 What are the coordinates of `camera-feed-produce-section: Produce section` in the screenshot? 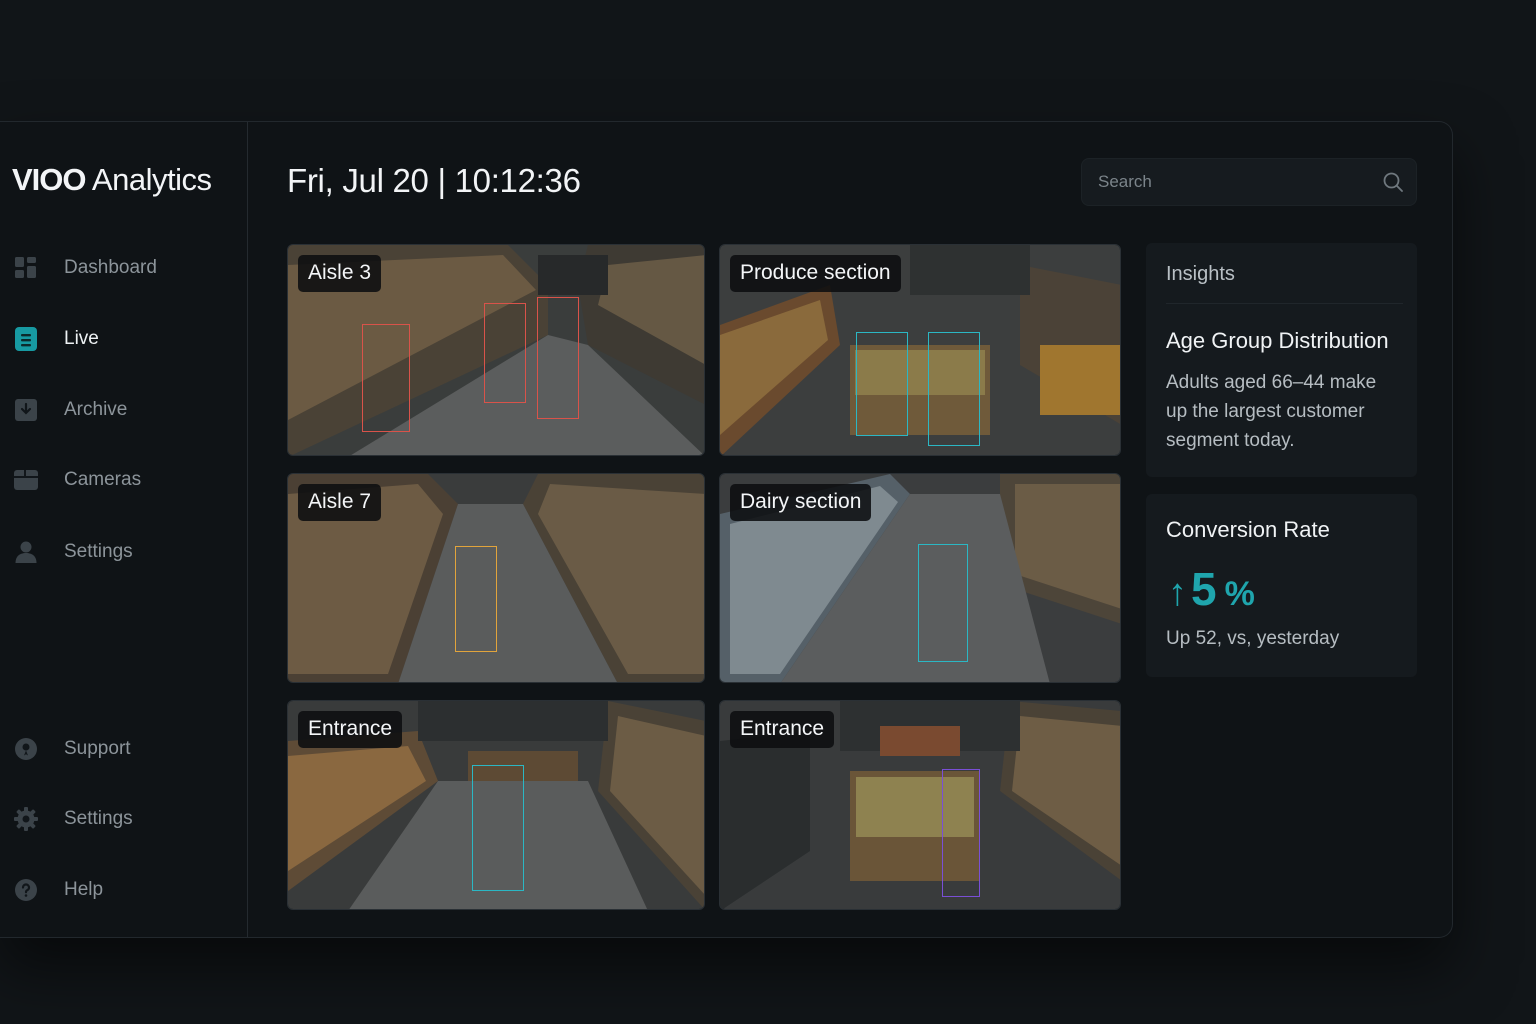 It's located at (920, 350).